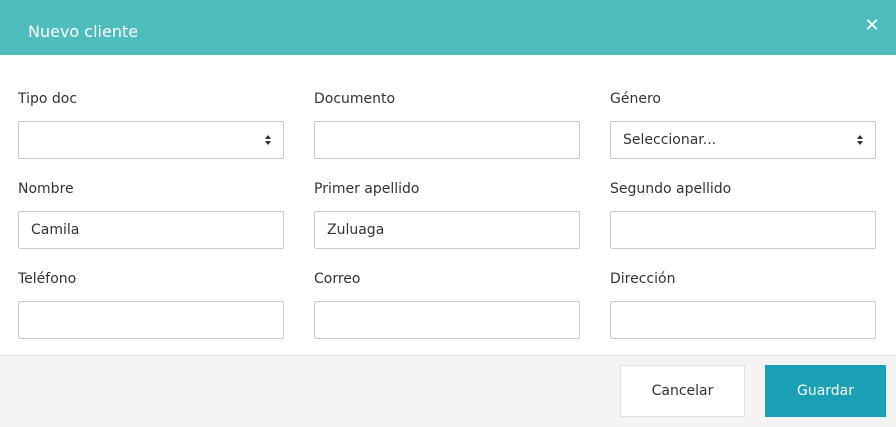  What do you see at coordinates (46, 189) in the screenshot?
I see `nombre-label: Nombre` at bounding box center [46, 189].